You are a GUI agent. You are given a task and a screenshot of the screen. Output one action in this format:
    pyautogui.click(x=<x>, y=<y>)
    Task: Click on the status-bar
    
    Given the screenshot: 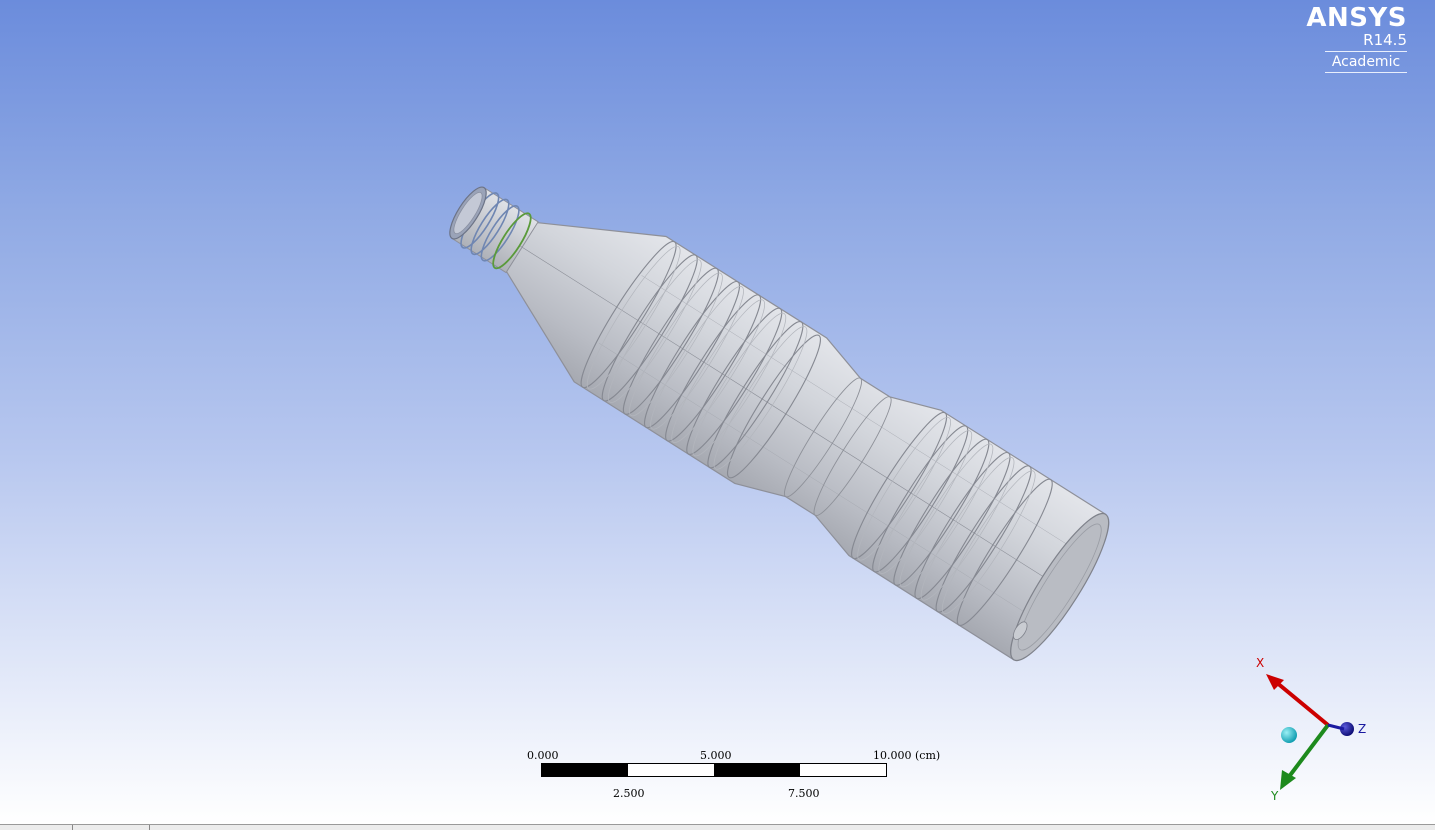 What is the action you would take?
    pyautogui.click(x=717, y=827)
    